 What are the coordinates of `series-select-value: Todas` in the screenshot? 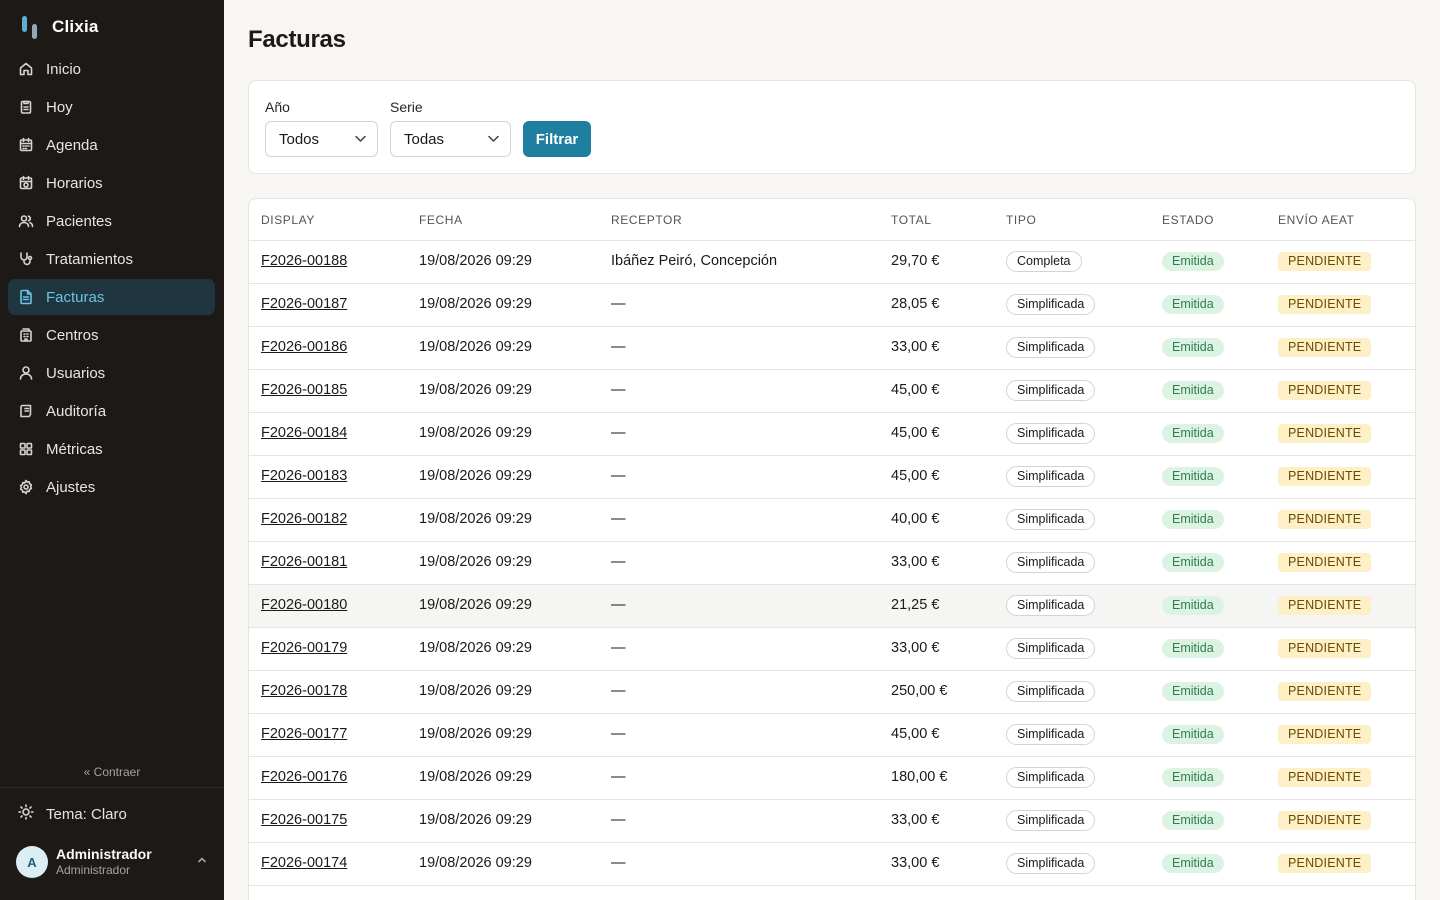 It's located at (424, 139).